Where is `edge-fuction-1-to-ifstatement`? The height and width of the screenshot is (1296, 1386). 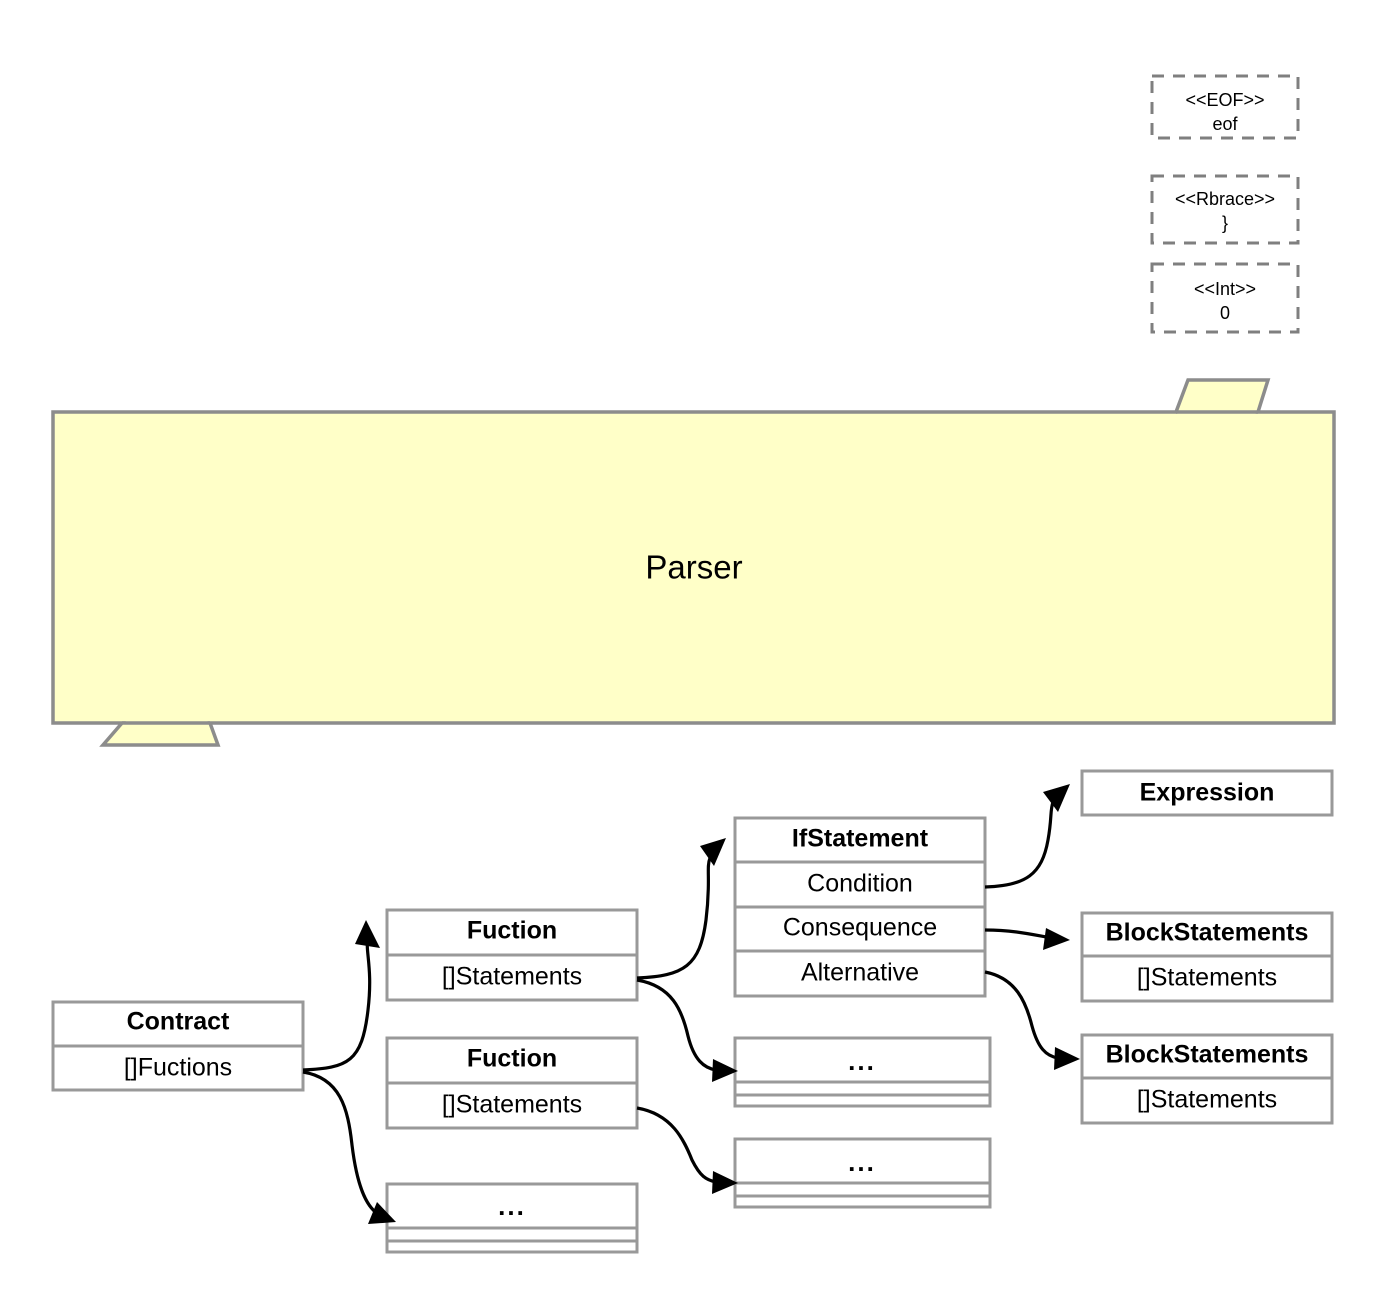
edge-fuction-1-to-ifstatement is located at coordinates (681, 909).